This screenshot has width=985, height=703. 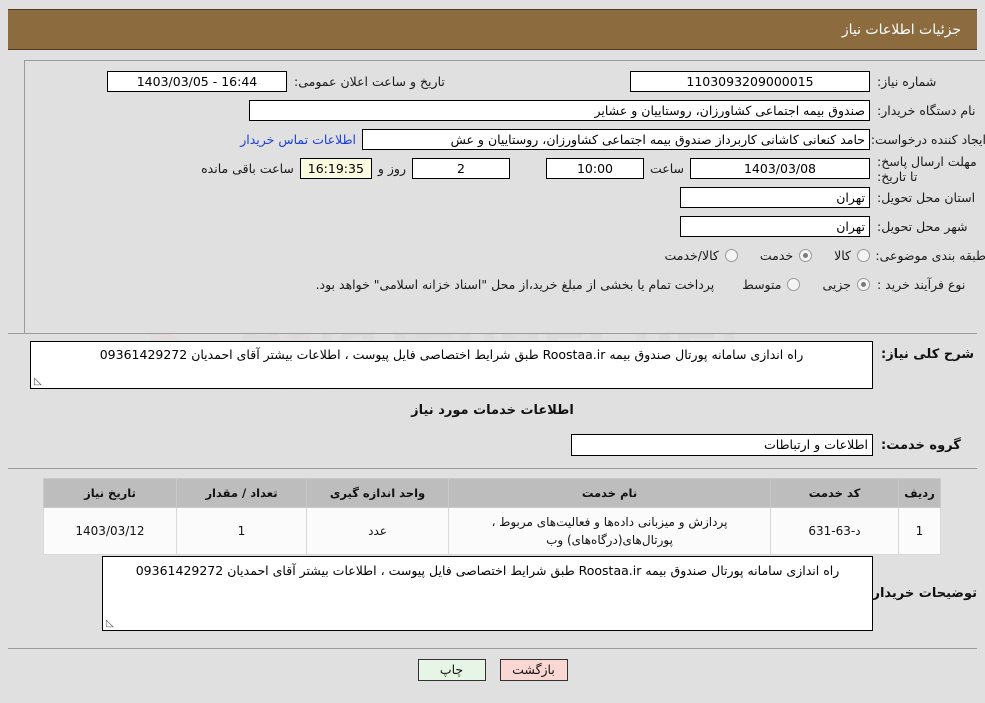 What do you see at coordinates (492, 410) in the screenshot?
I see `services-section-title: اطلاعات خدمات مورد نیاز` at bounding box center [492, 410].